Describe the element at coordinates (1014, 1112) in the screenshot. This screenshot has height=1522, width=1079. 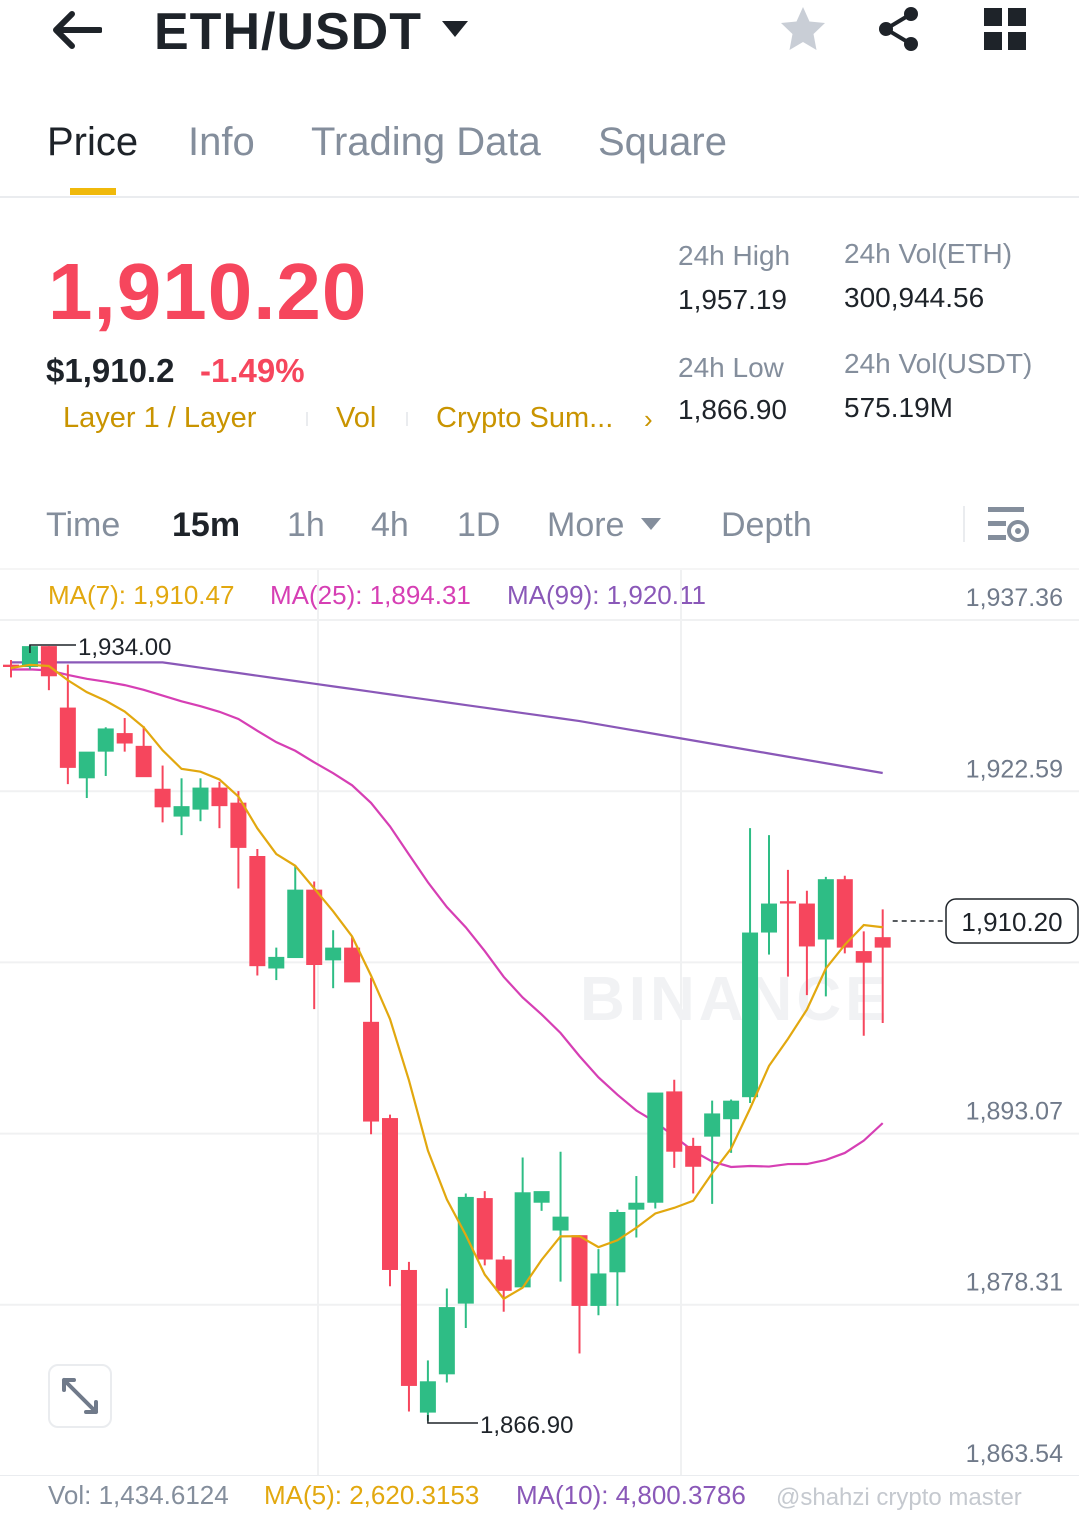
I see `y-axis-label: 1,893.07` at that location.